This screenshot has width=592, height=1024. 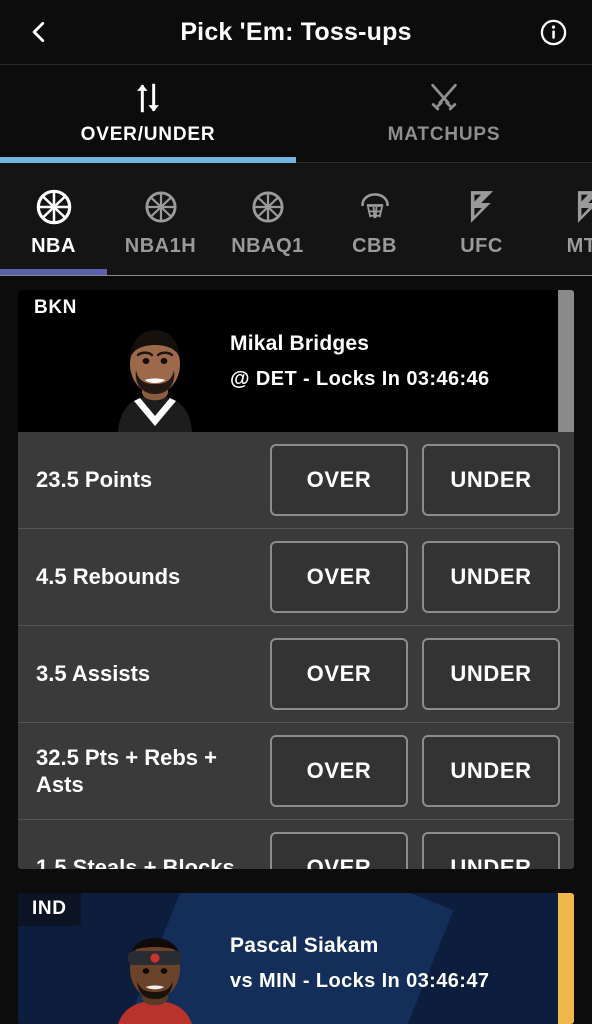 I want to click on stat-label: 23.5 Points, so click(x=94, y=480).